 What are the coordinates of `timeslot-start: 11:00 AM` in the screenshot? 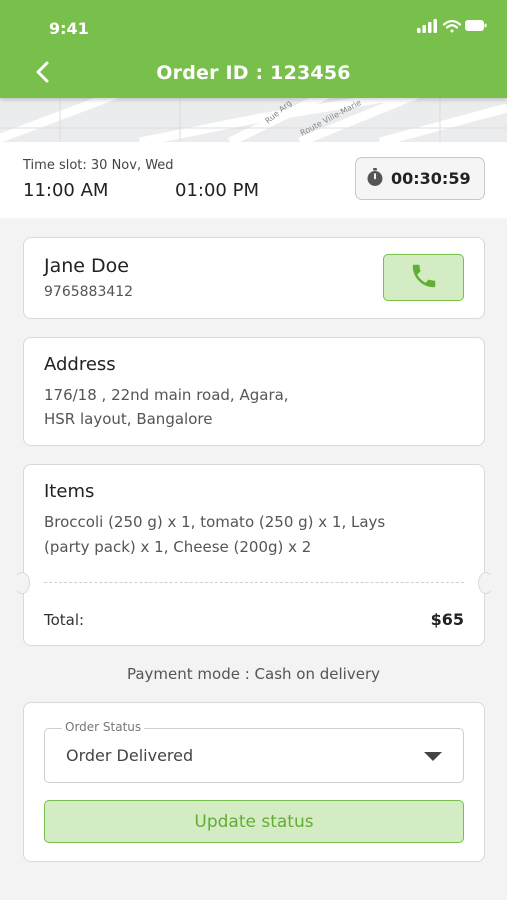 It's located at (66, 190).